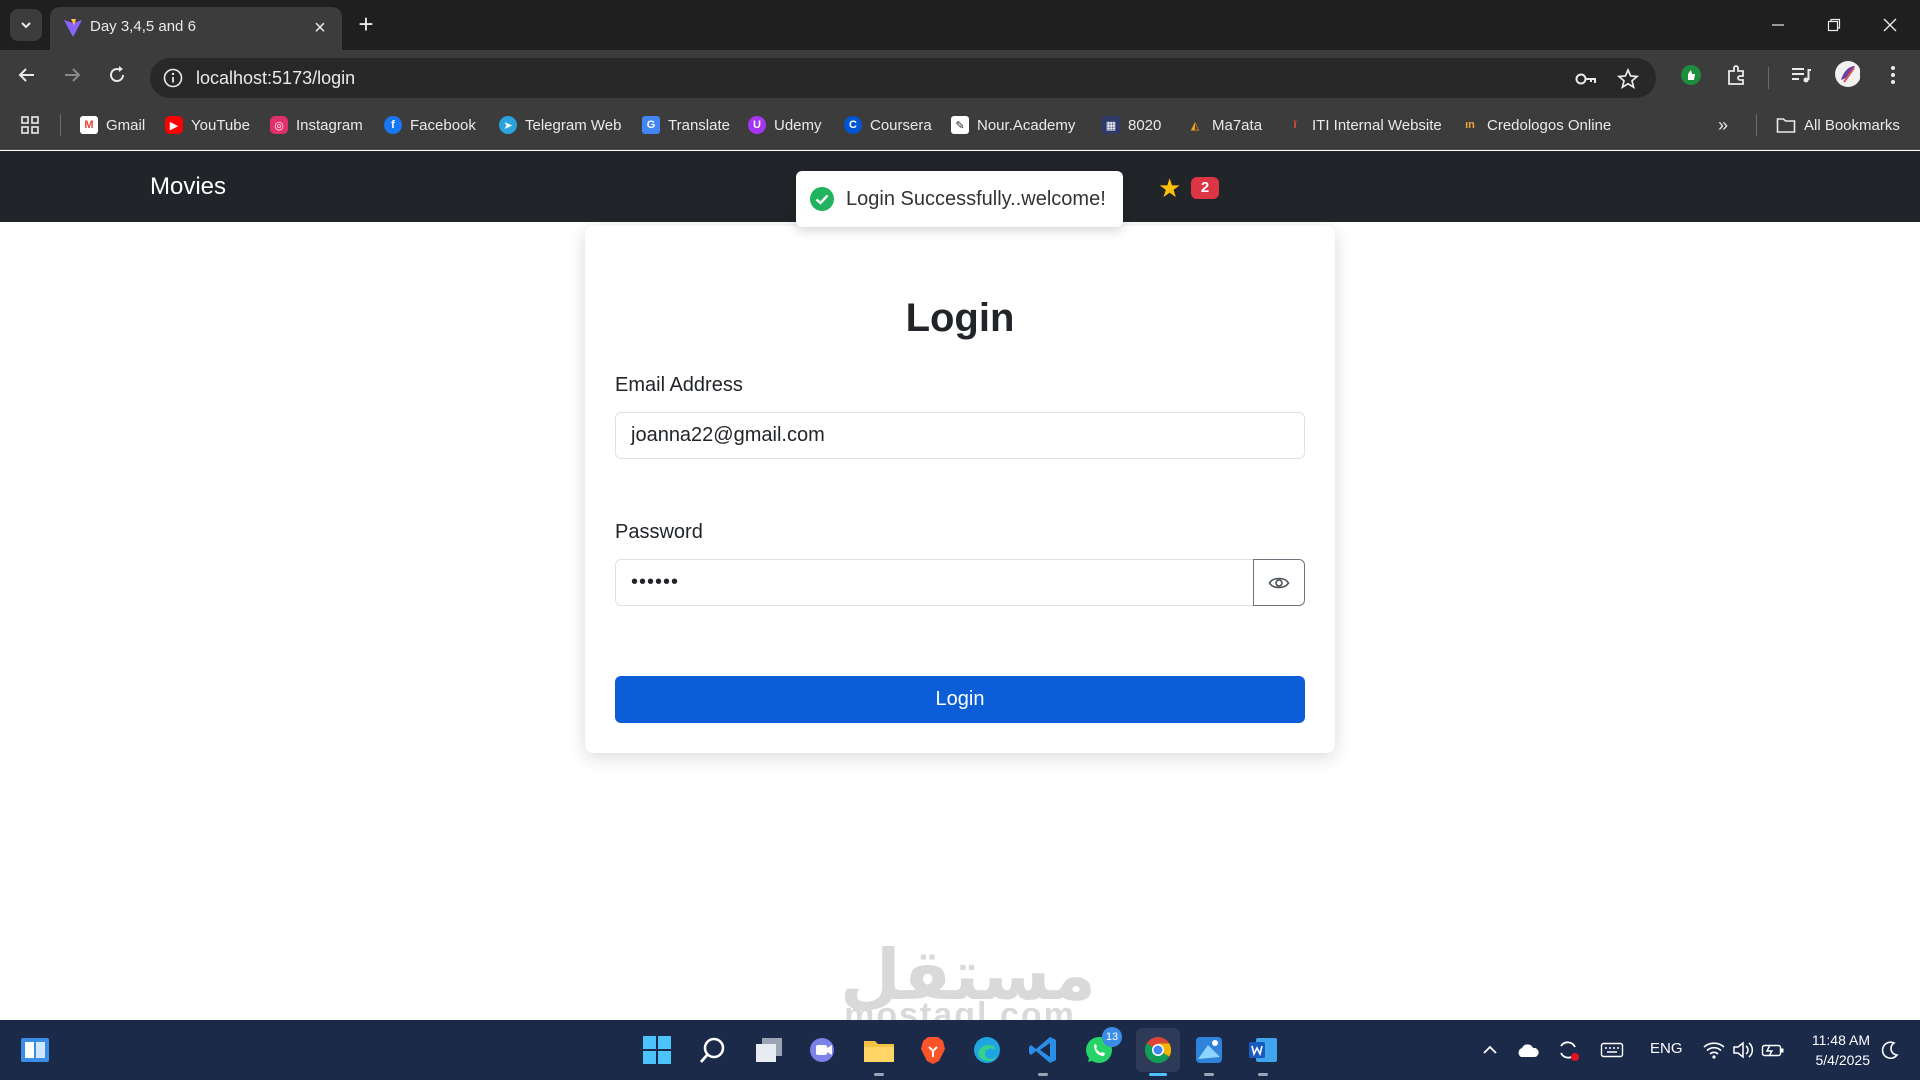 Image resolution: width=1920 pixels, height=1080 pixels. I want to click on minimize-button, so click(1778, 25).